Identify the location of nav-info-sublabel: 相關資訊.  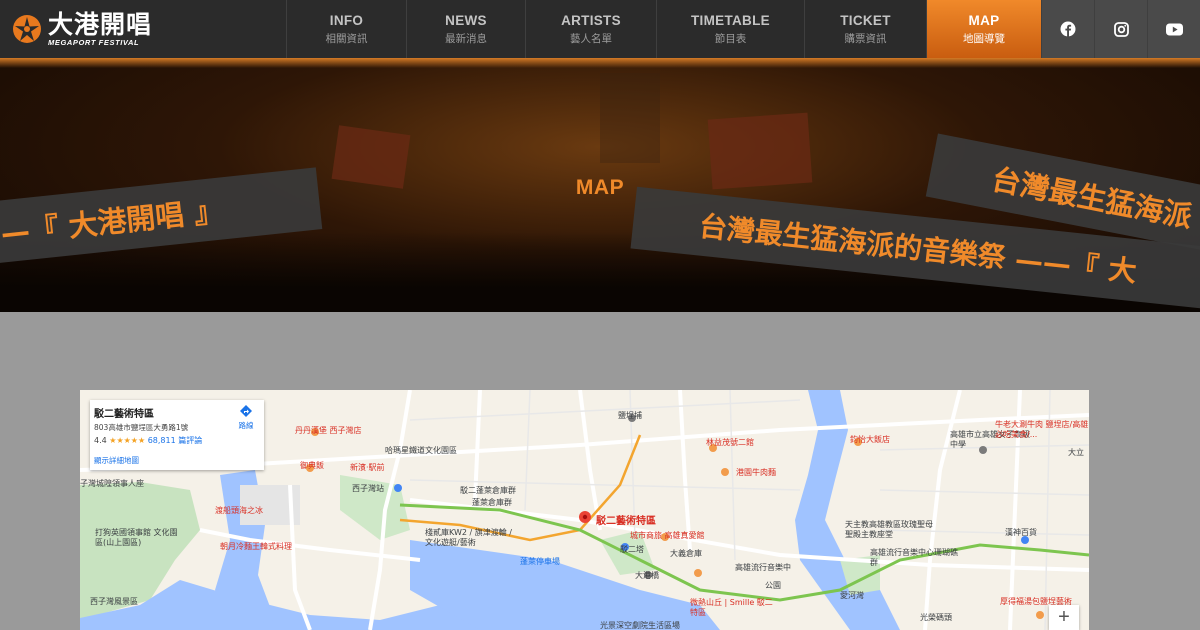
(346, 38).